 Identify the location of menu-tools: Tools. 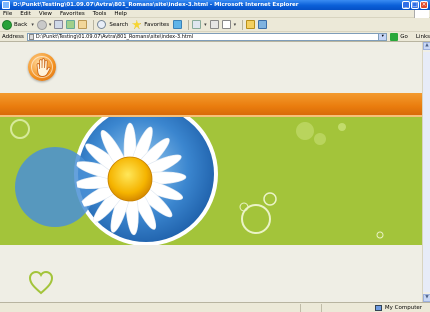
(100, 14).